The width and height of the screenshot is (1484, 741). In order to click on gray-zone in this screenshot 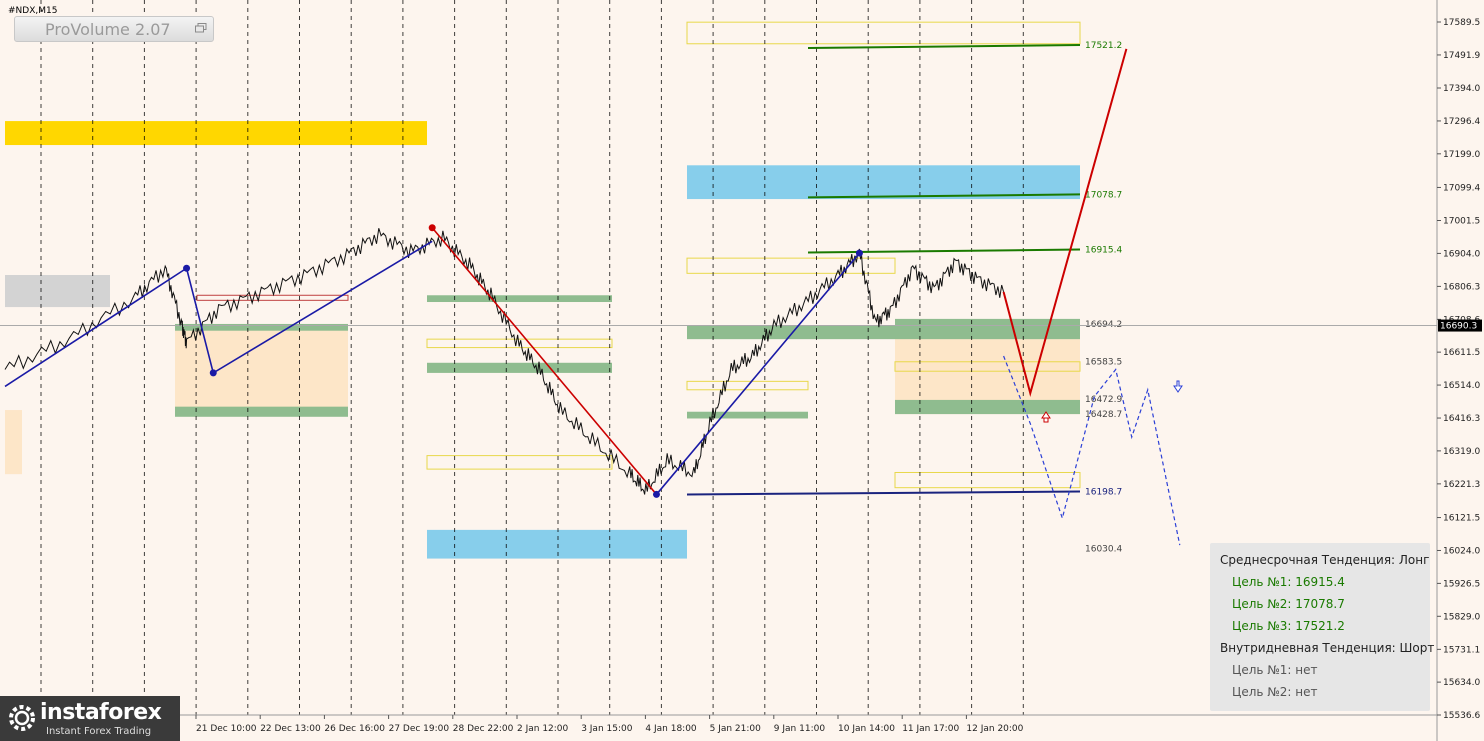, I will do `click(57, 291)`.